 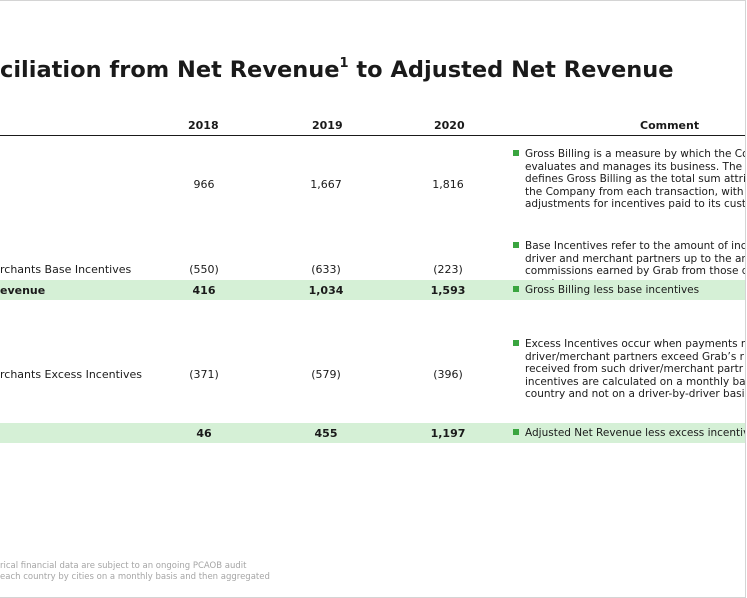 I want to click on header-divider, so click(x=372, y=135).